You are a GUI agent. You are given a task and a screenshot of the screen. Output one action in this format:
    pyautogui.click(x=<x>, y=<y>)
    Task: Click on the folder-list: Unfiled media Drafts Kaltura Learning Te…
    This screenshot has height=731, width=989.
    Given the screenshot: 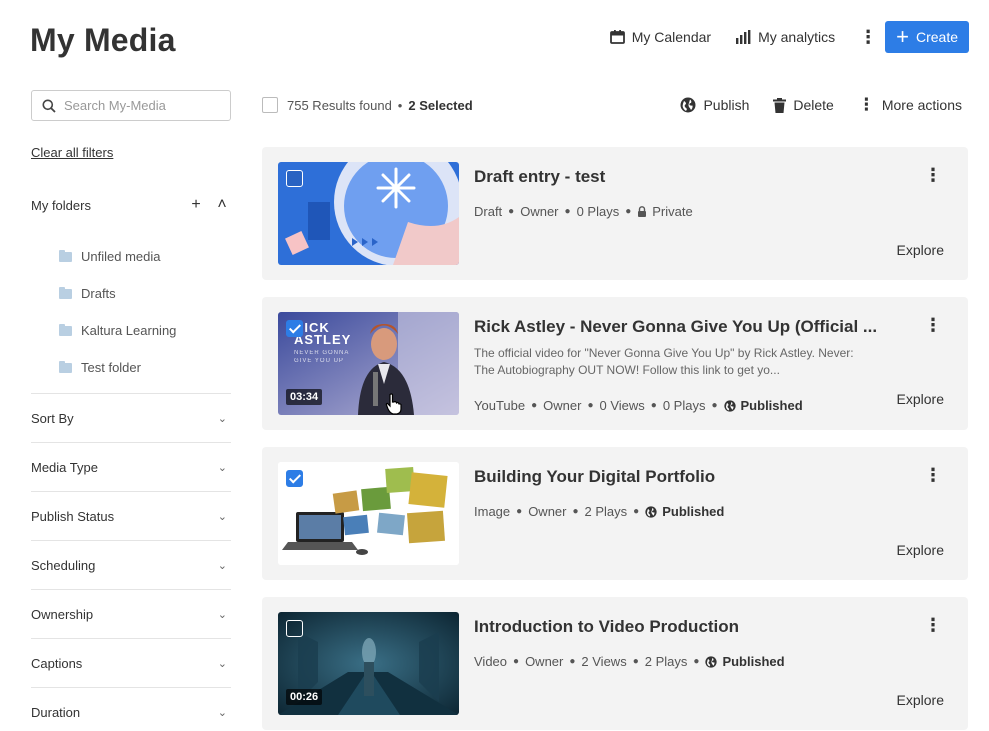 What is the action you would take?
    pyautogui.click(x=117, y=312)
    